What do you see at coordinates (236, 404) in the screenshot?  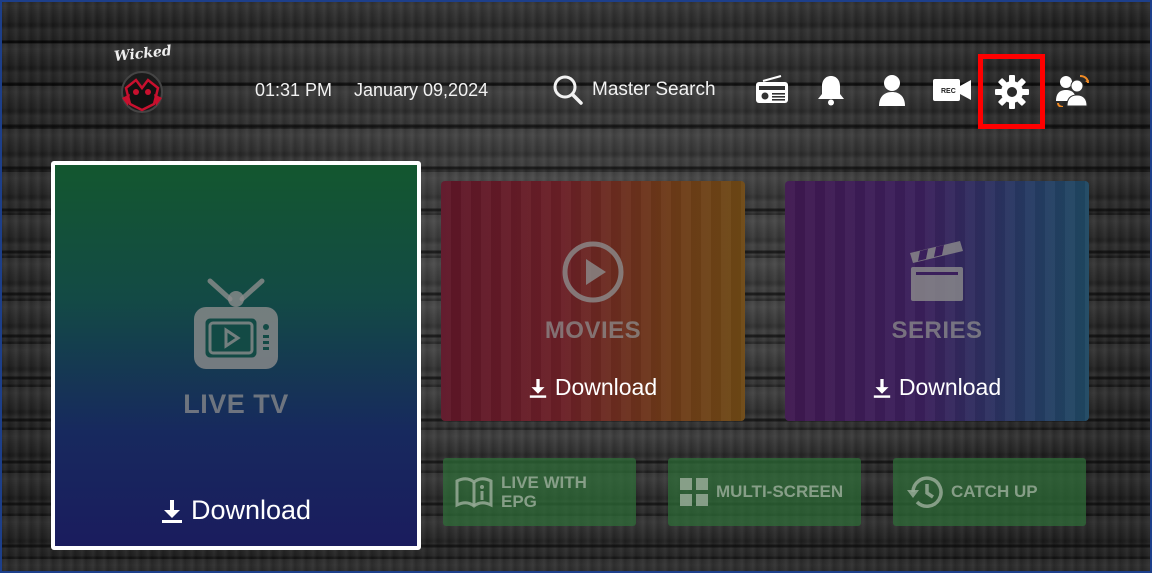 I see `live-tv-title: LIVE TV` at bounding box center [236, 404].